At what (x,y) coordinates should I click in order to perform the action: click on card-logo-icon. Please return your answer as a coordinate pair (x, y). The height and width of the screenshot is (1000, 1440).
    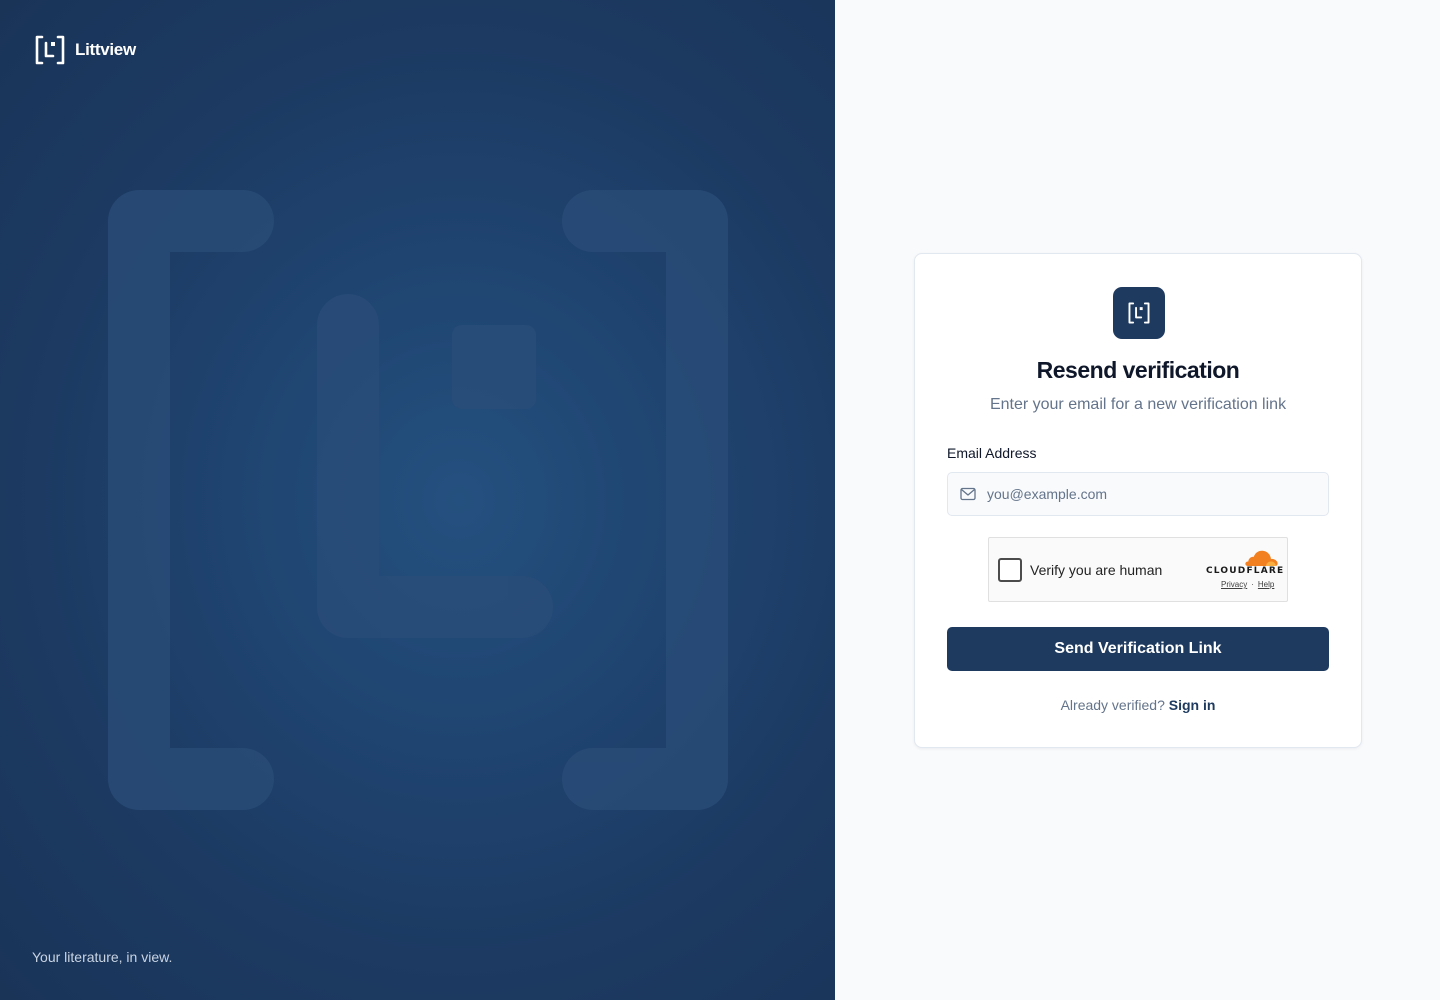
    Looking at the image, I should click on (1139, 313).